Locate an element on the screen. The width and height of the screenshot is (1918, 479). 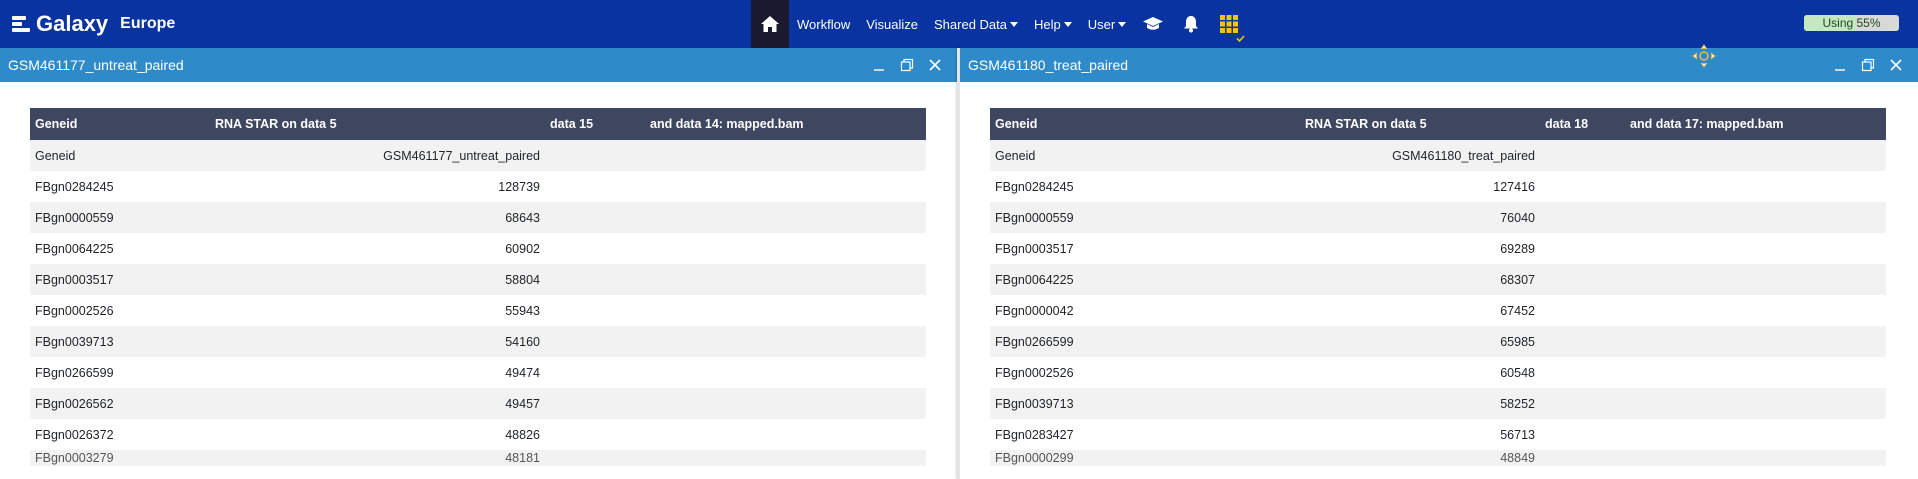
nav-user: User is located at coordinates (1107, 24).